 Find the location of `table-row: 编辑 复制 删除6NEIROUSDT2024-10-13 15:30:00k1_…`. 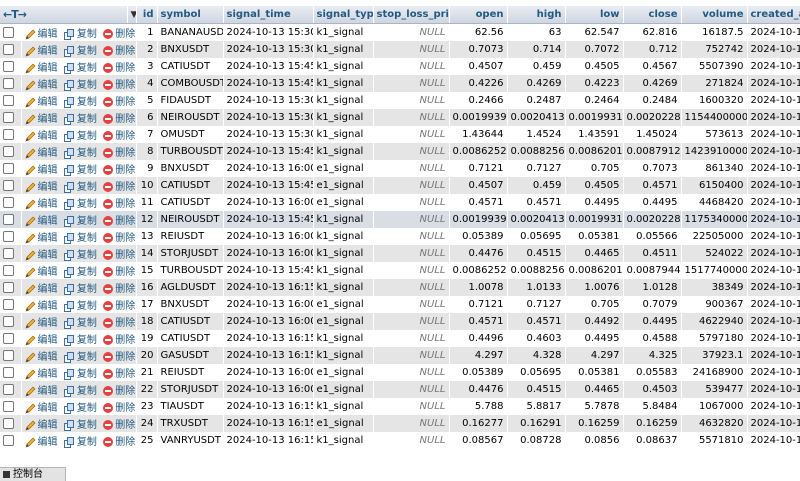

table-row: 编辑 复制 删除6NEIROUSDT2024-10-13 15:30:00k1_… is located at coordinates (400, 117).